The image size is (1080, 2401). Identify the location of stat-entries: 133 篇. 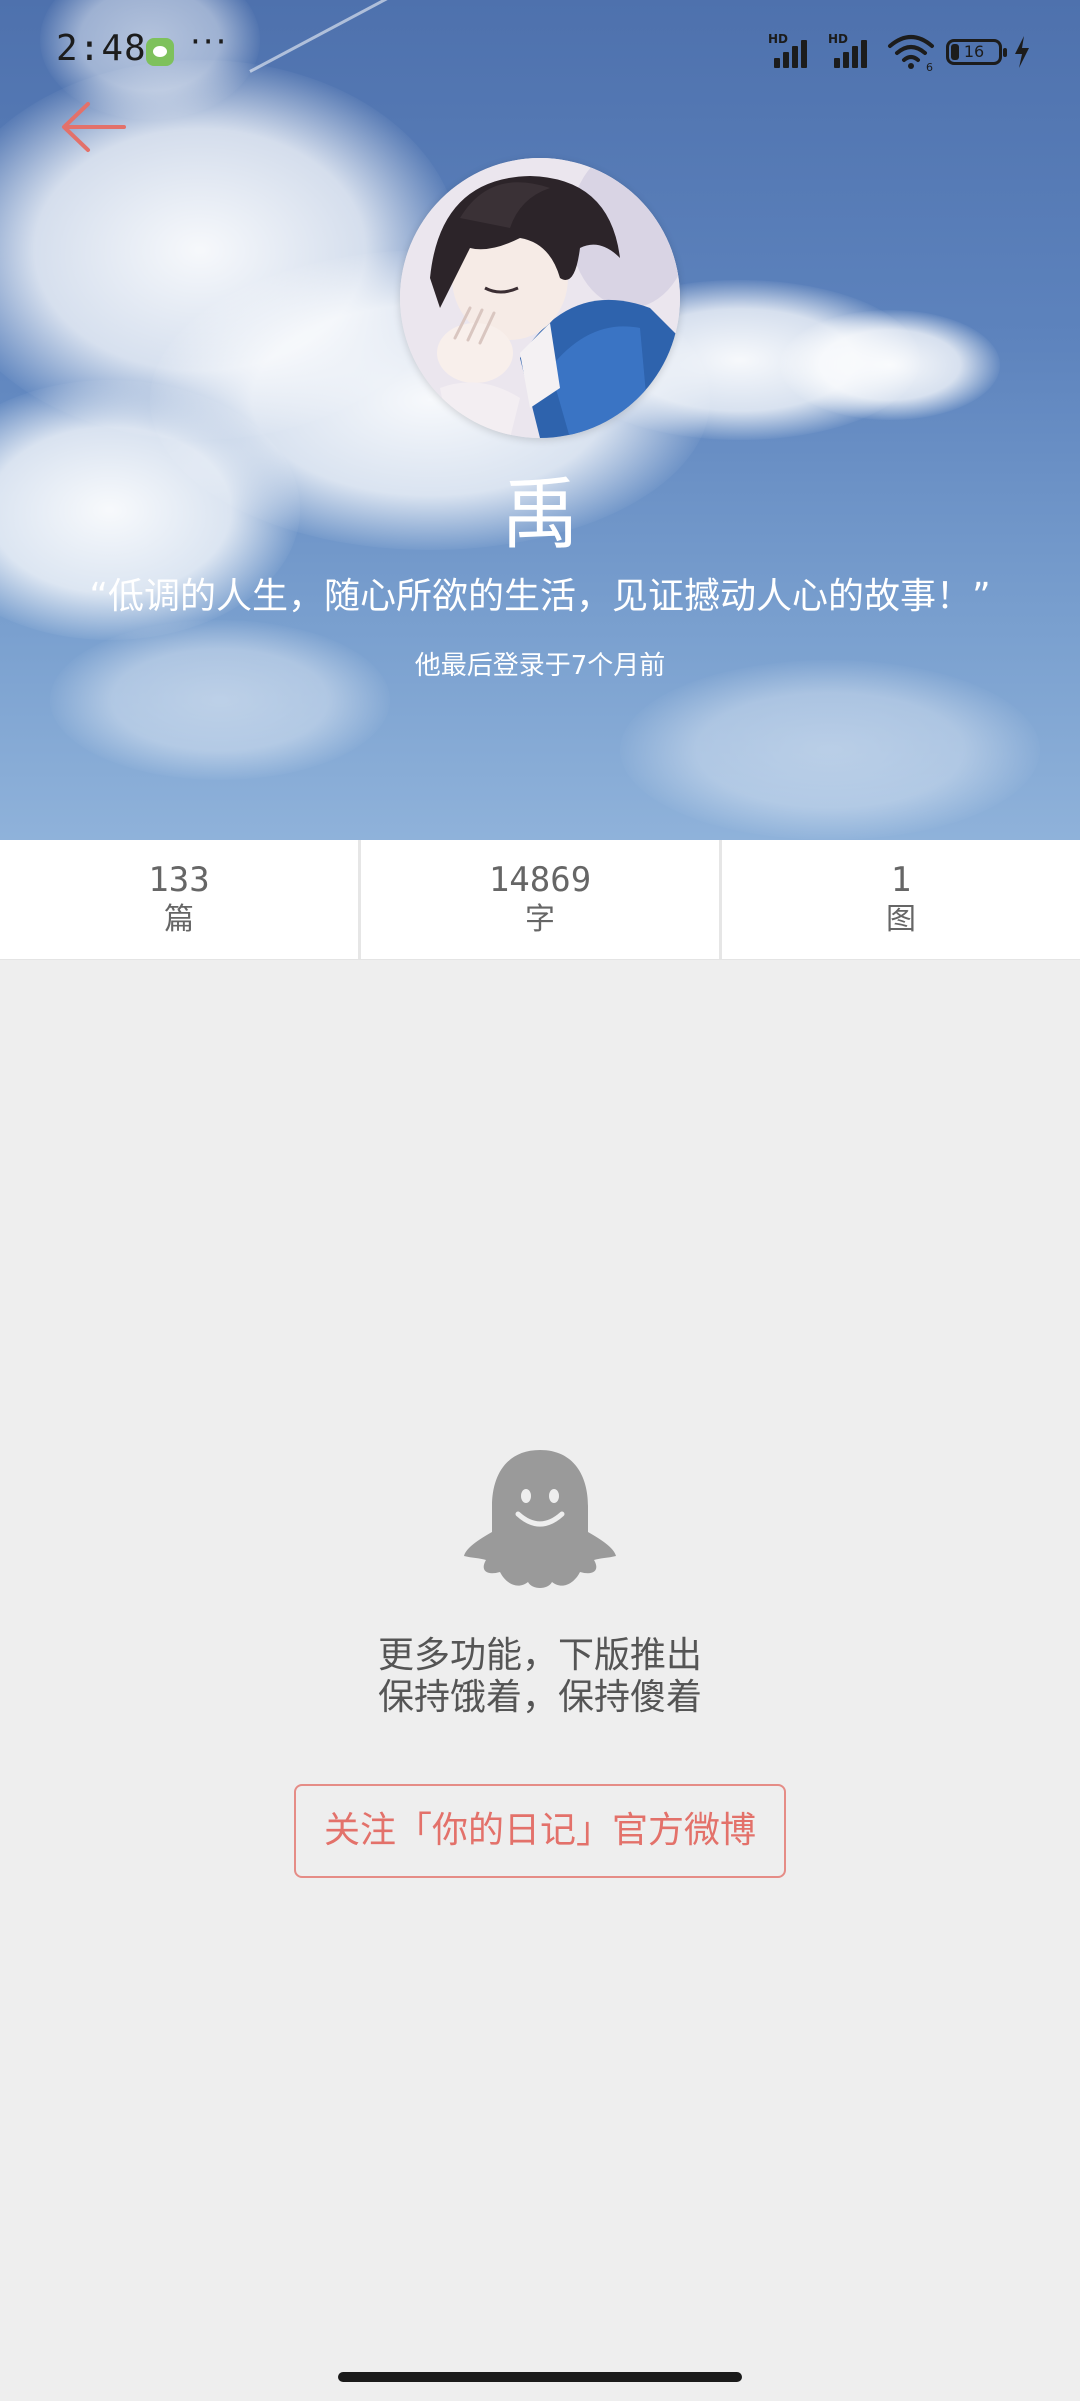
(179, 899).